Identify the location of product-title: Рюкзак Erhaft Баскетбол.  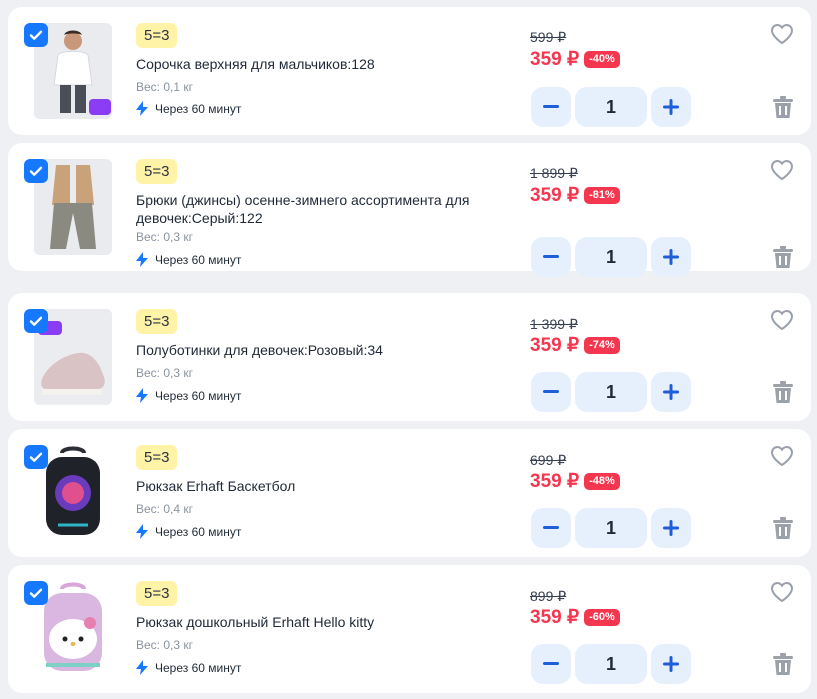
(311, 486).